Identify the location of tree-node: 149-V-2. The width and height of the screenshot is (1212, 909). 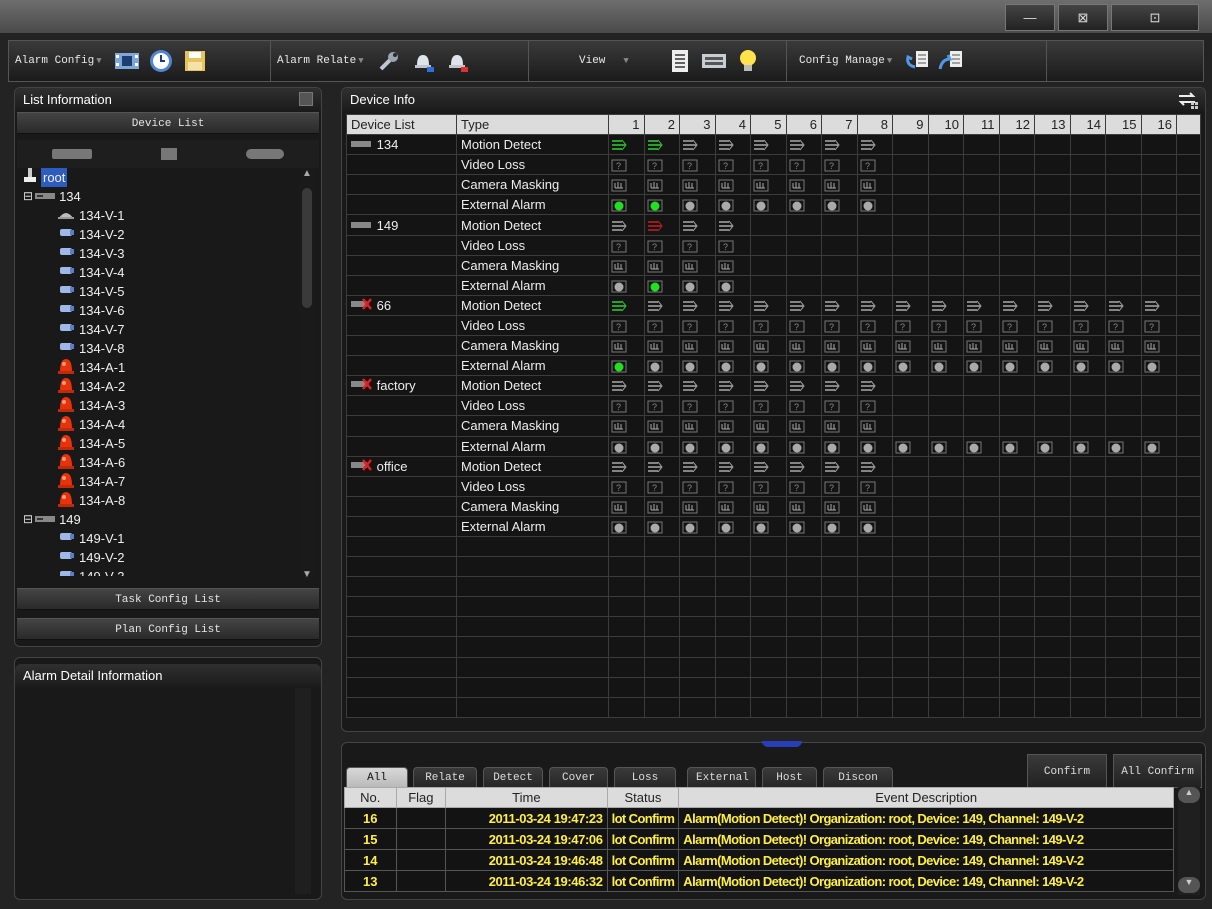
(162, 557).